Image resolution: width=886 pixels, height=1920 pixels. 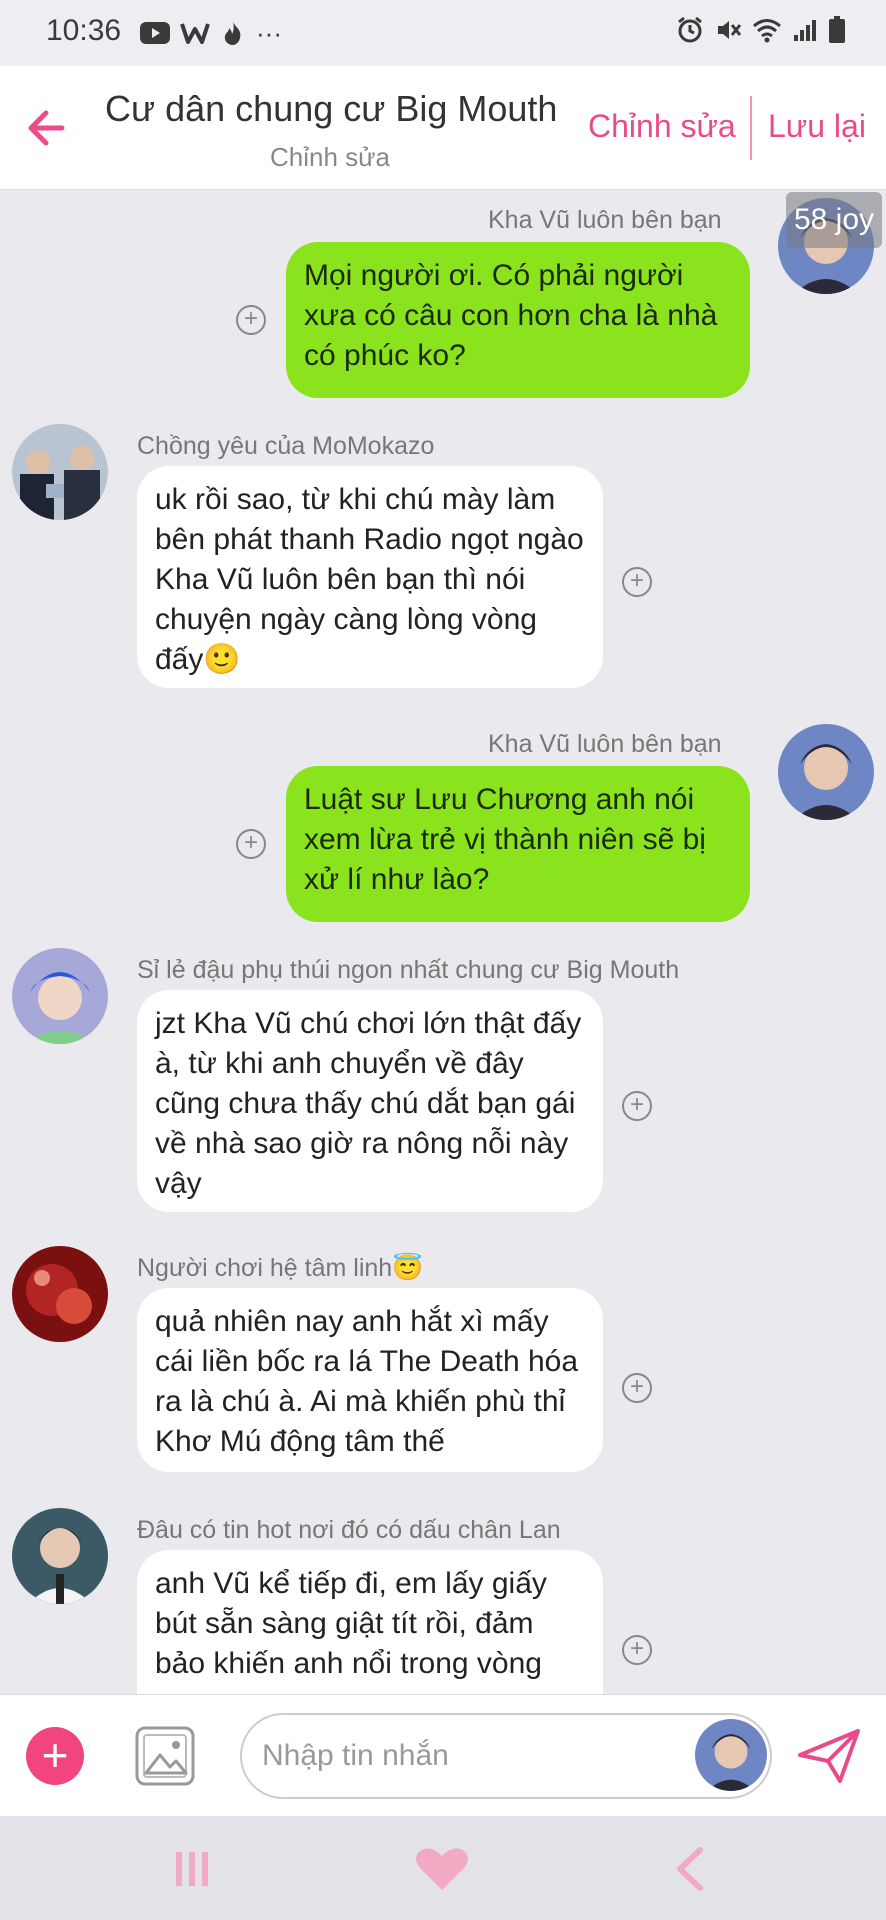 I want to click on home-heart-icon, so click(x=442, y=1869).